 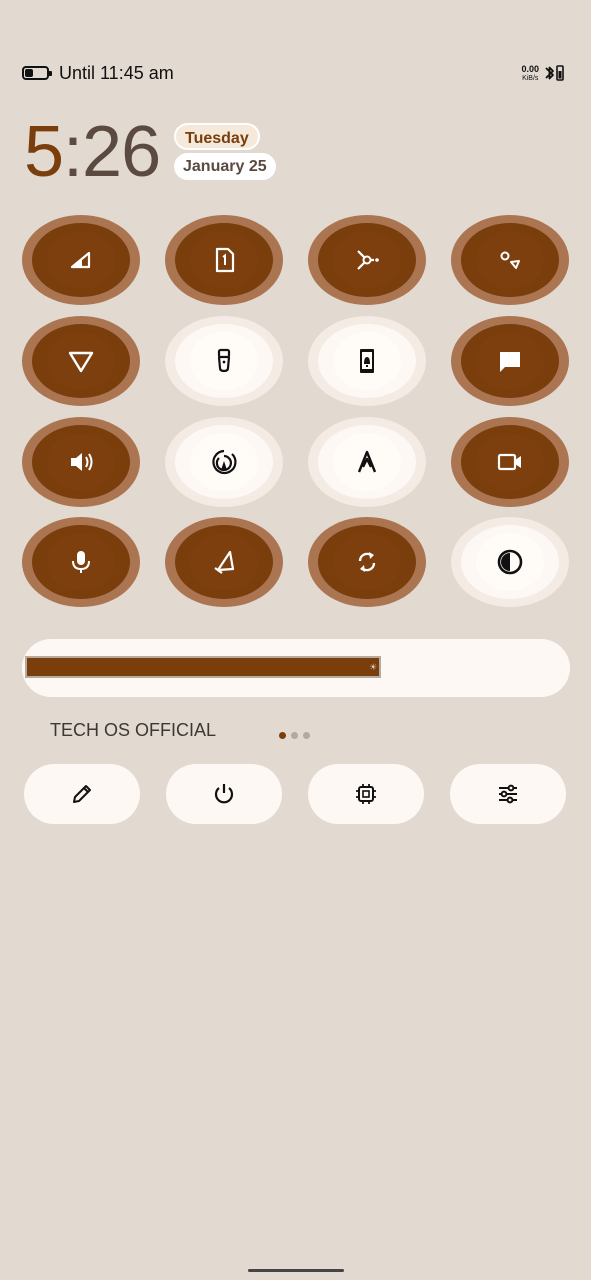 I want to click on screen-record-tile, so click(x=510, y=462).